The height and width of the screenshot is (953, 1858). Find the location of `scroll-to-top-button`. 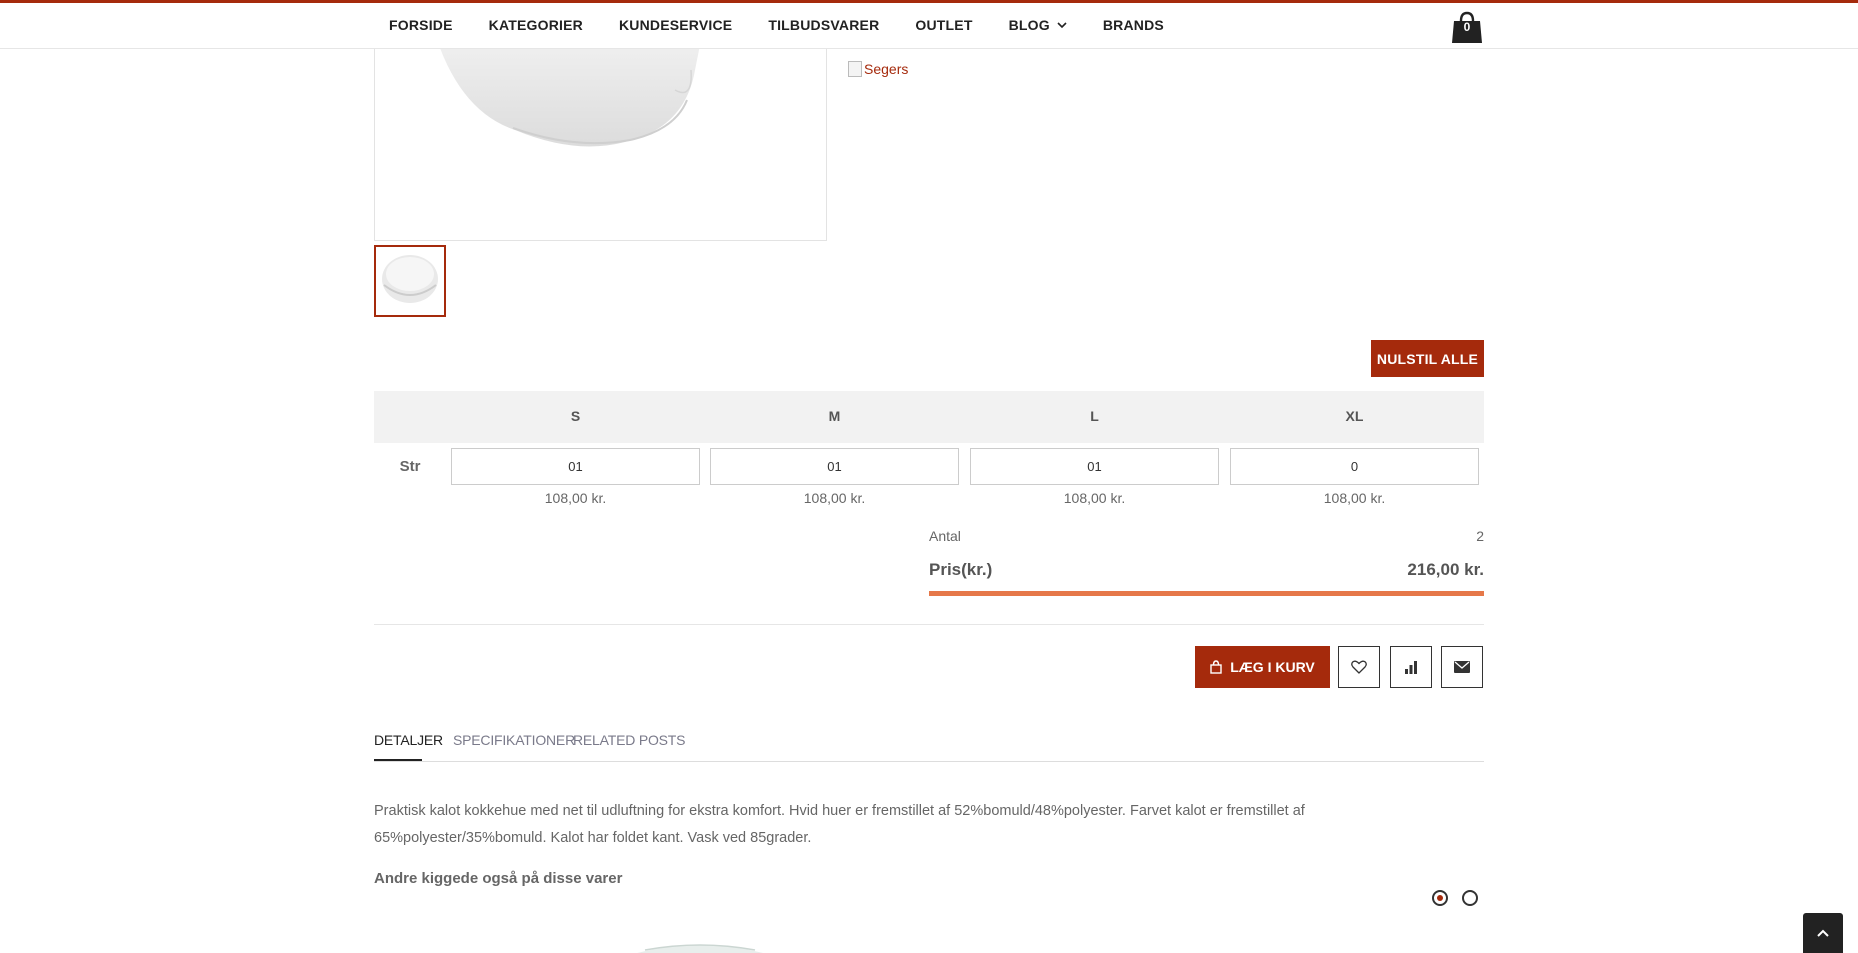

scroll-to-top-button is located at coordinates (1823, 933).